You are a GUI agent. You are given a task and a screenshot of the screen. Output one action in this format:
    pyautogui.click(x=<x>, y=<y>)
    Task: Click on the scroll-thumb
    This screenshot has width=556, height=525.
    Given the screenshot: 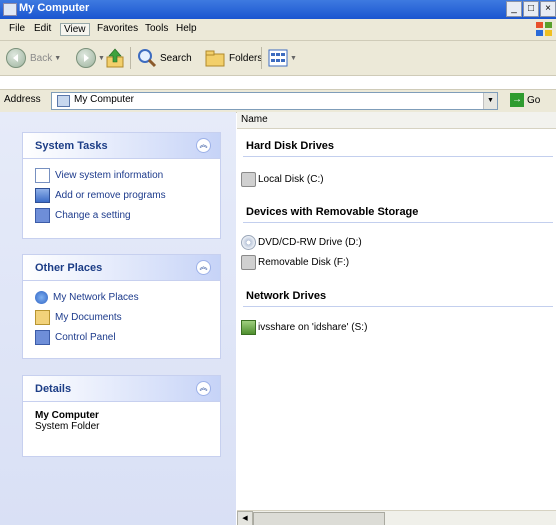 What is the action you would take?
    pyautogui.click(x=319, y=518)
    